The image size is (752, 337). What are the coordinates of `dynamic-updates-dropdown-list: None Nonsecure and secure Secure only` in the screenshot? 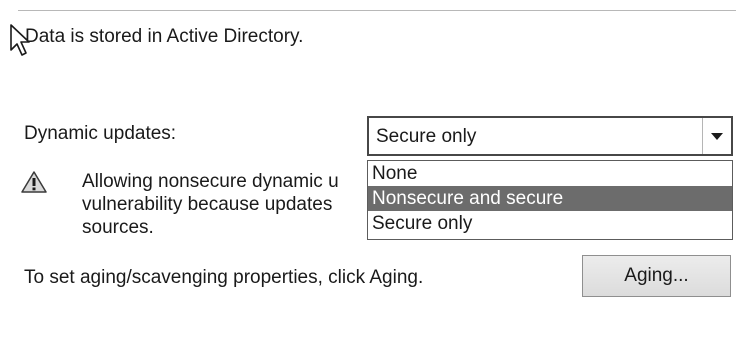 It's located at (550, 200).